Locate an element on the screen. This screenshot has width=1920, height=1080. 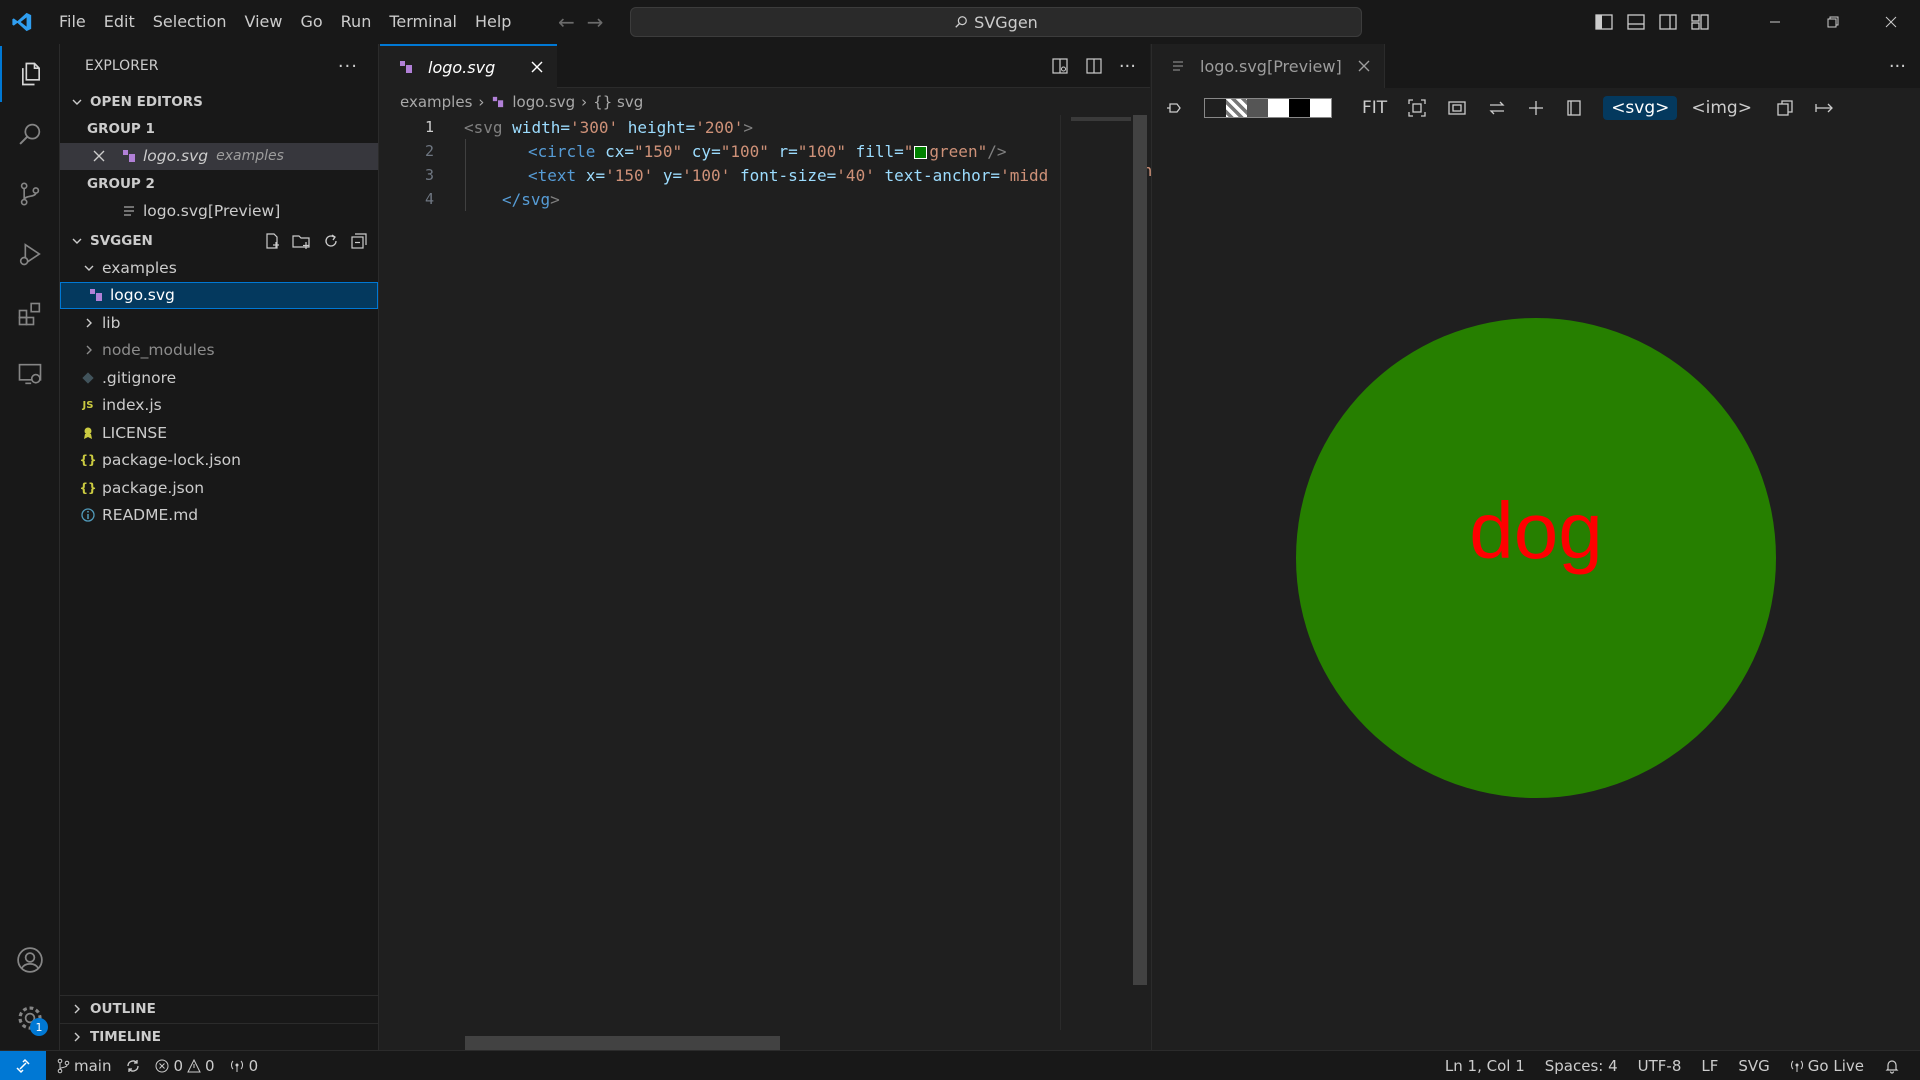
search-icon is located at coordinates (961, 22).